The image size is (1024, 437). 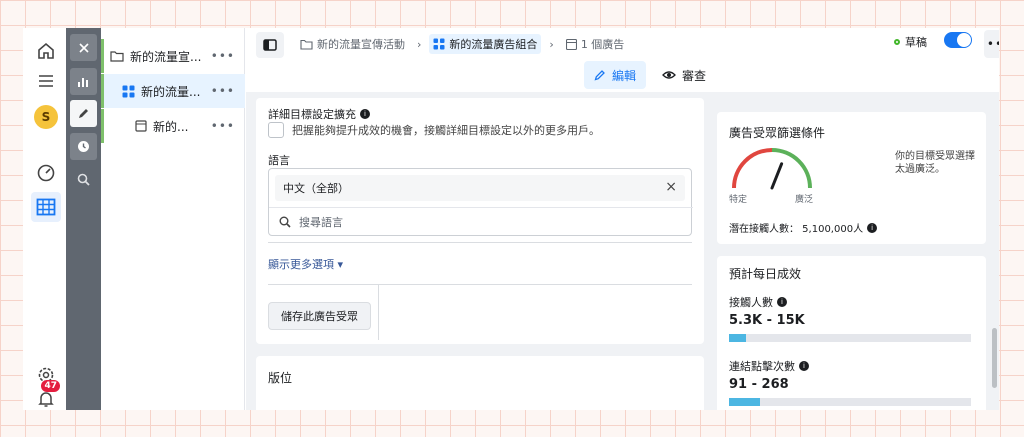 I want to click on breadcrumb-ad: 1 個廣告, so click(x=595, y=44).